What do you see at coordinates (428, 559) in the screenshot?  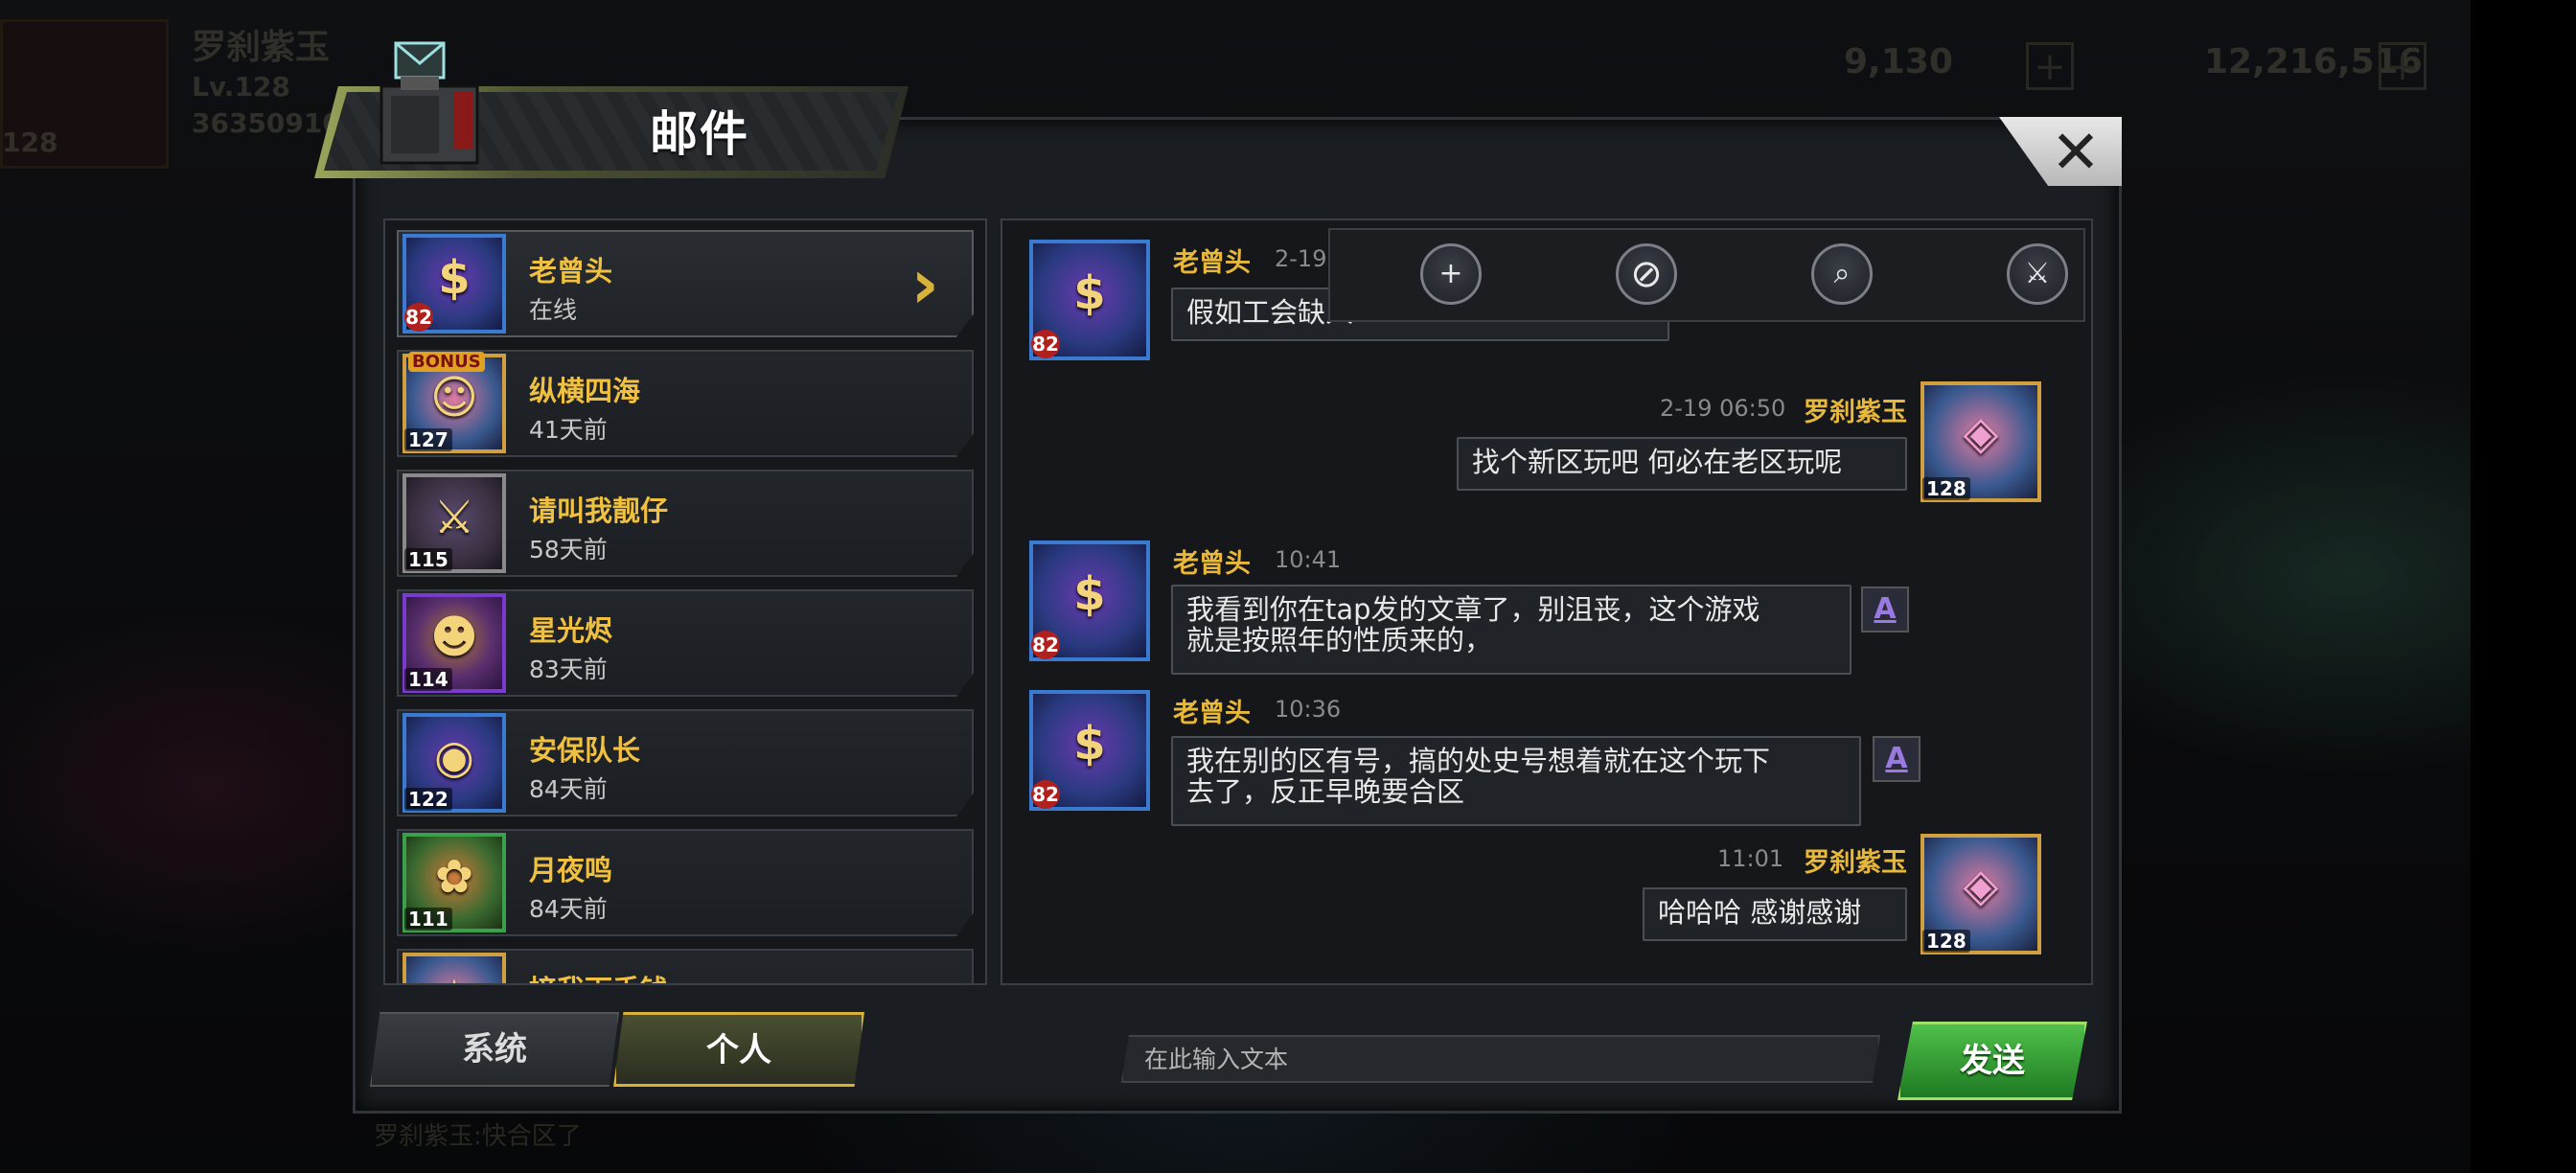 I see `level-badge: 115` at bounding box center [428, 559].